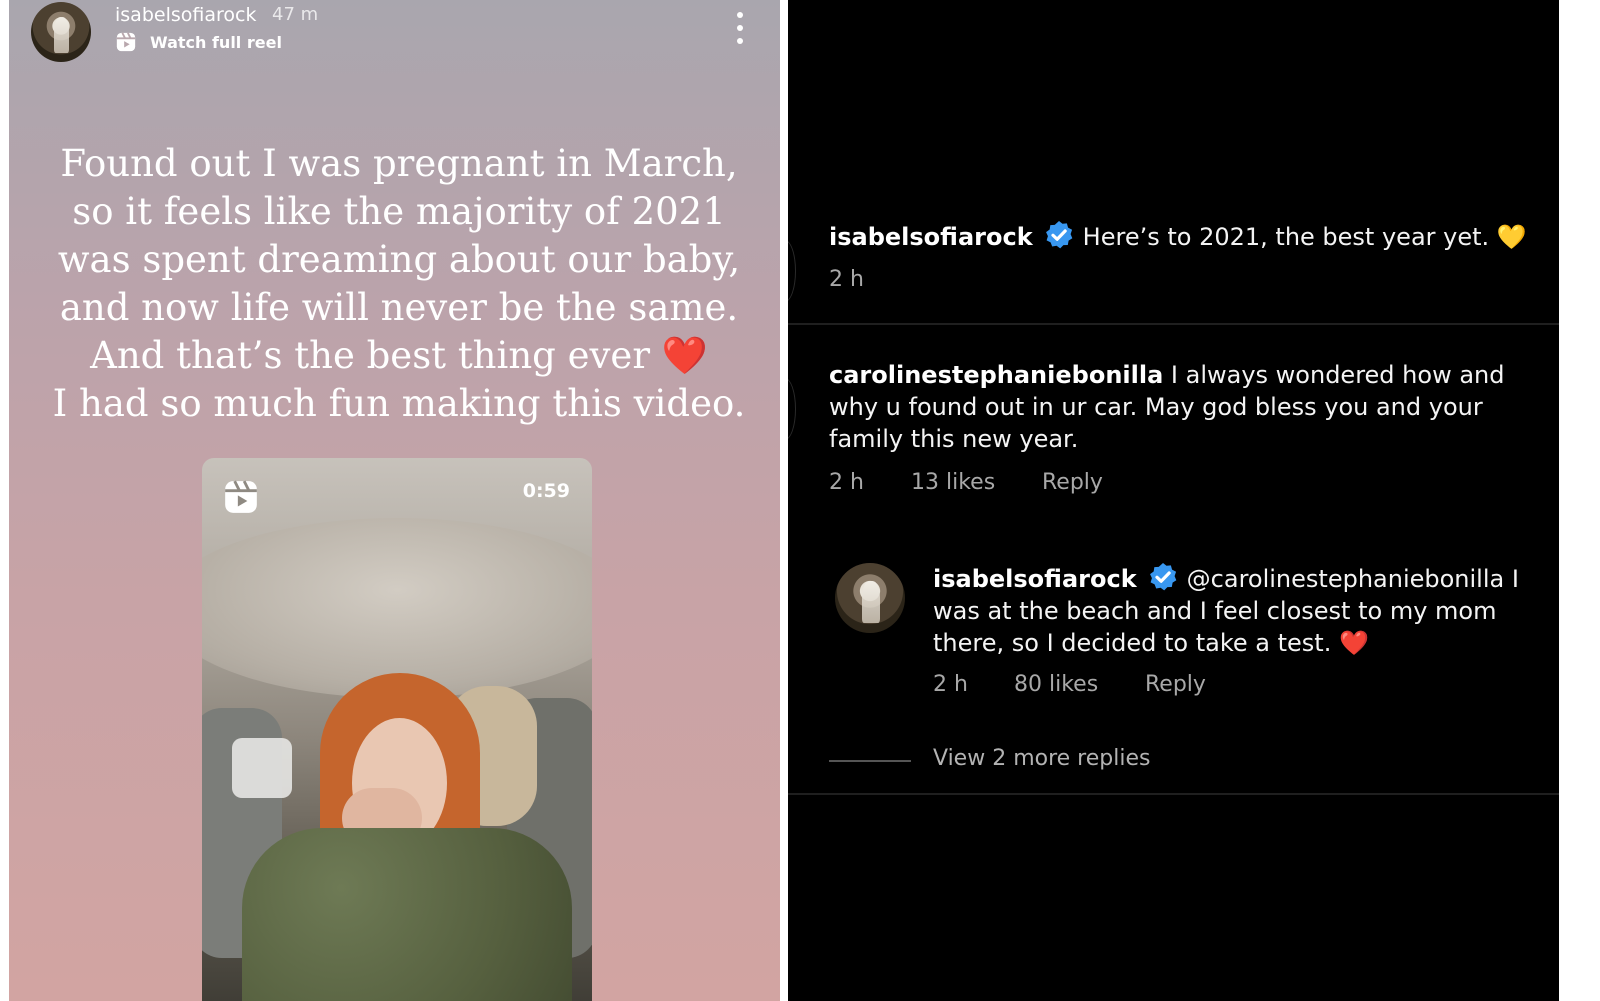  I want to click on caption-line: I had so much fun making this video., so click(399, 403).